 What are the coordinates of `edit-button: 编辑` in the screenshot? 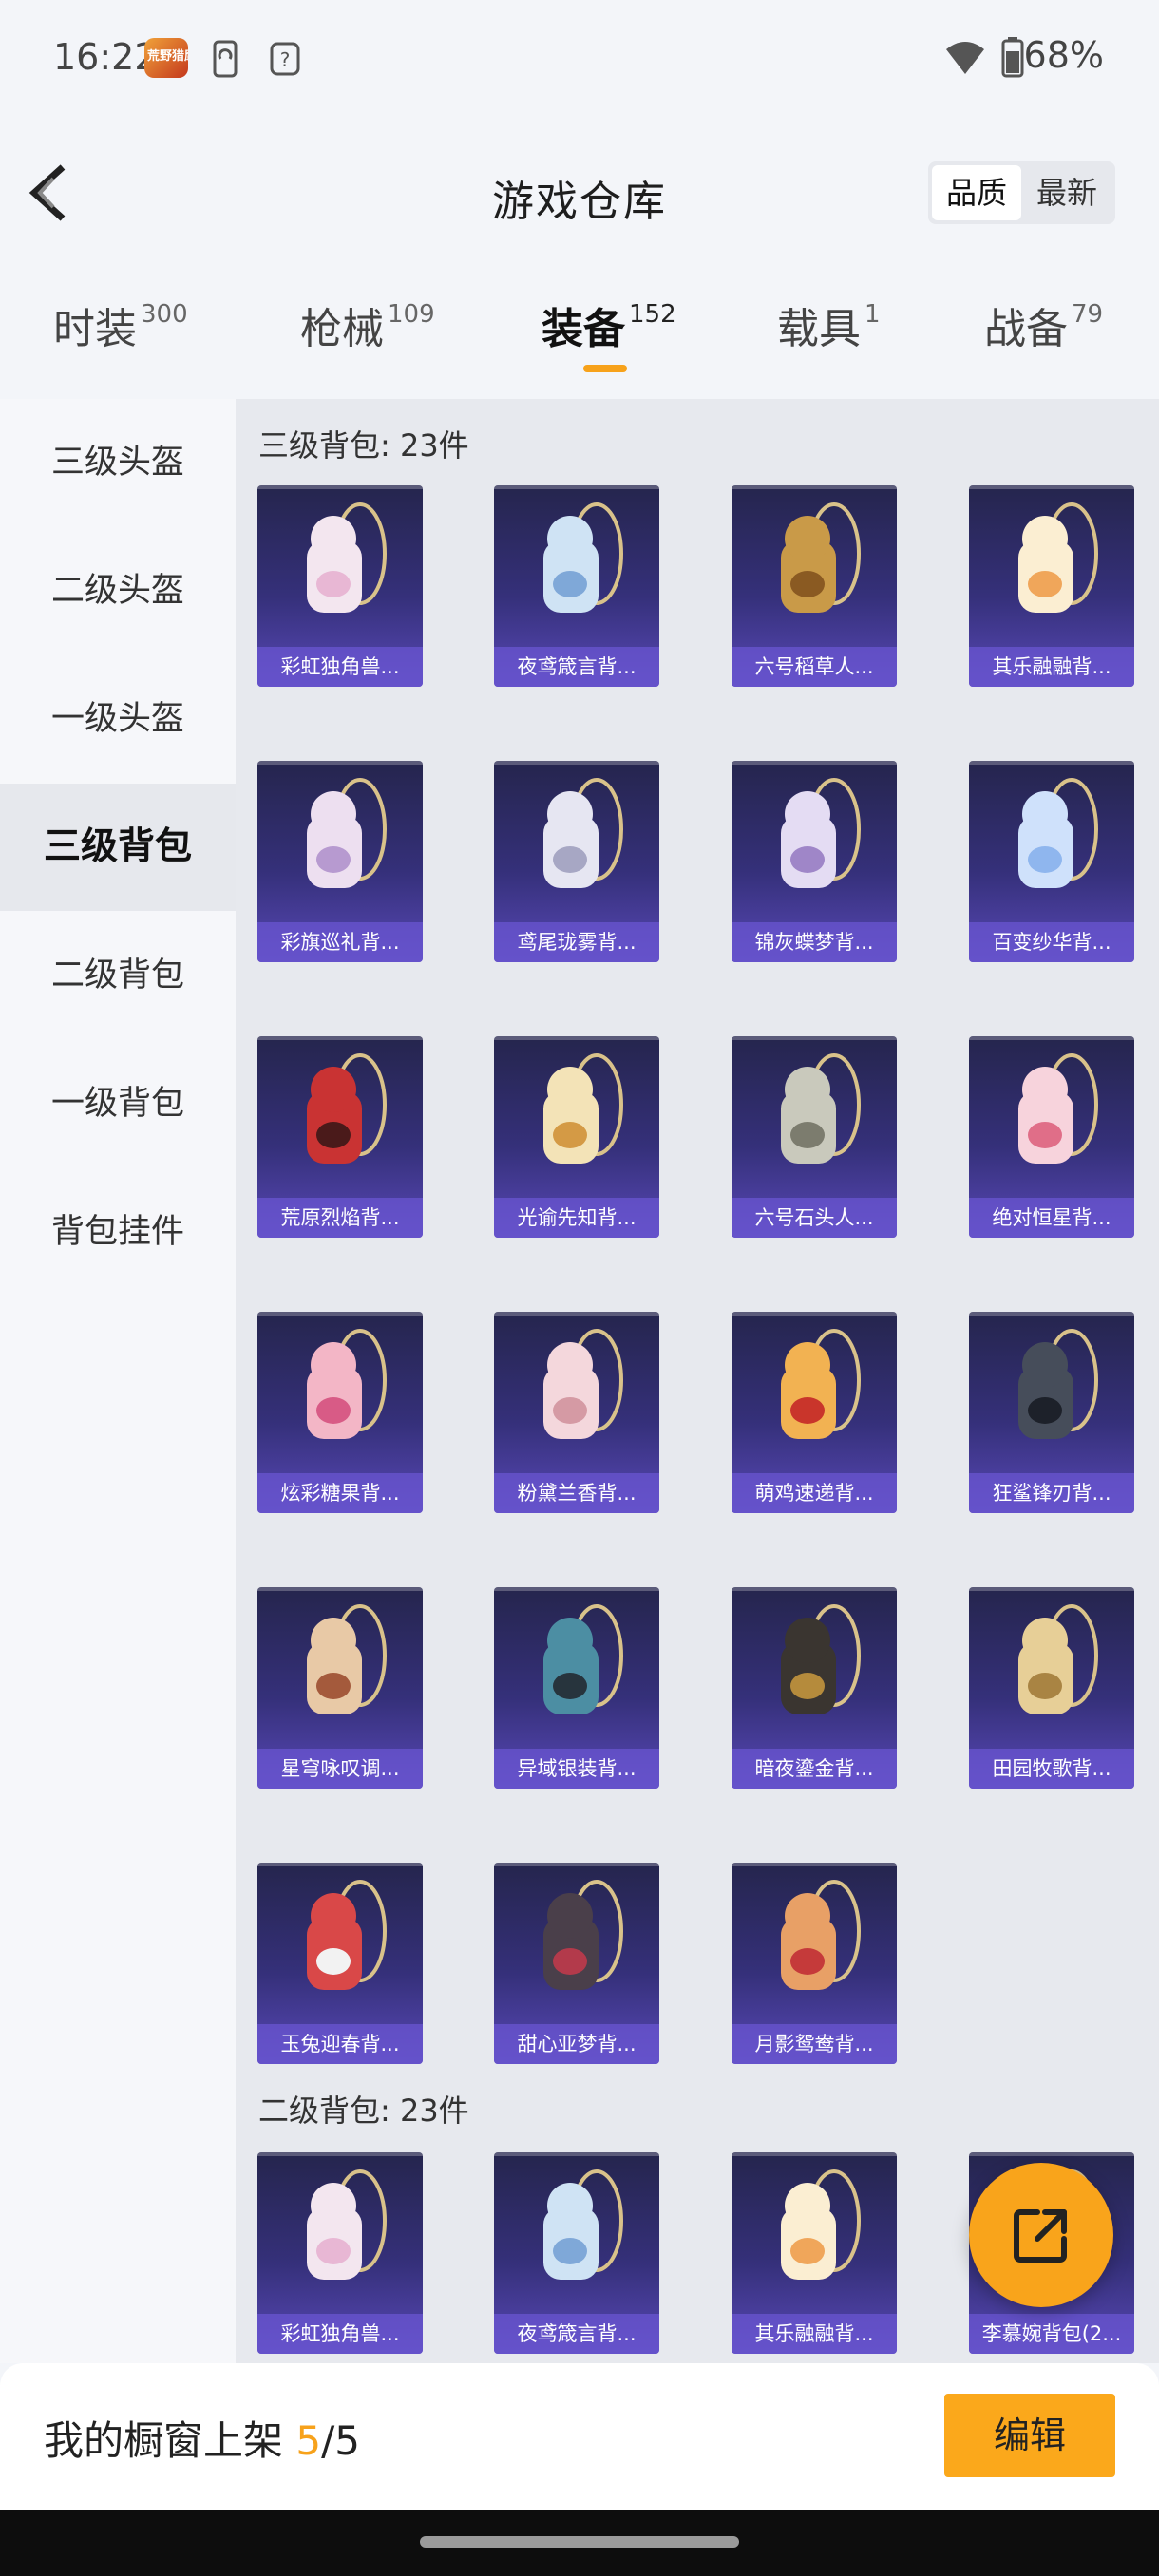 It's located at (1029, 2435).